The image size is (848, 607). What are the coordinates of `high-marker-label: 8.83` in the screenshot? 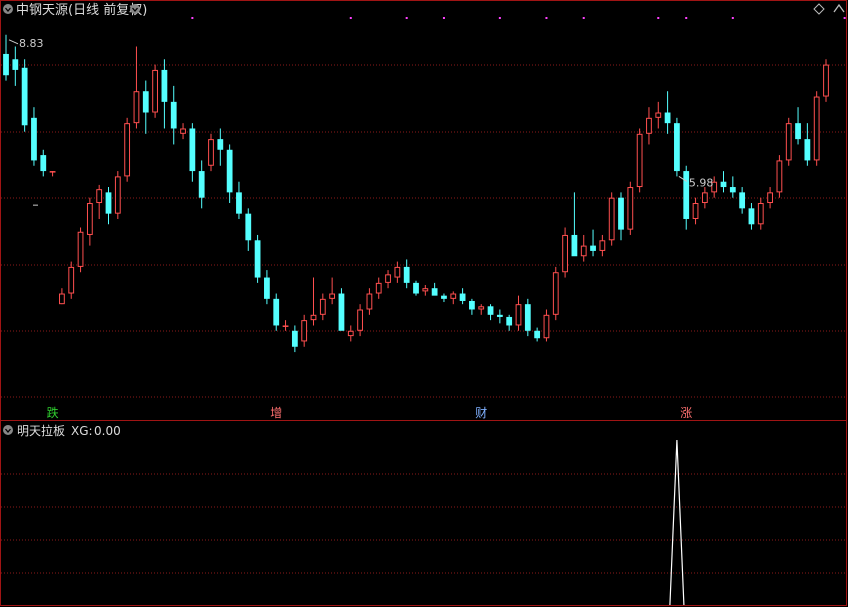 It's located at (31, 43).